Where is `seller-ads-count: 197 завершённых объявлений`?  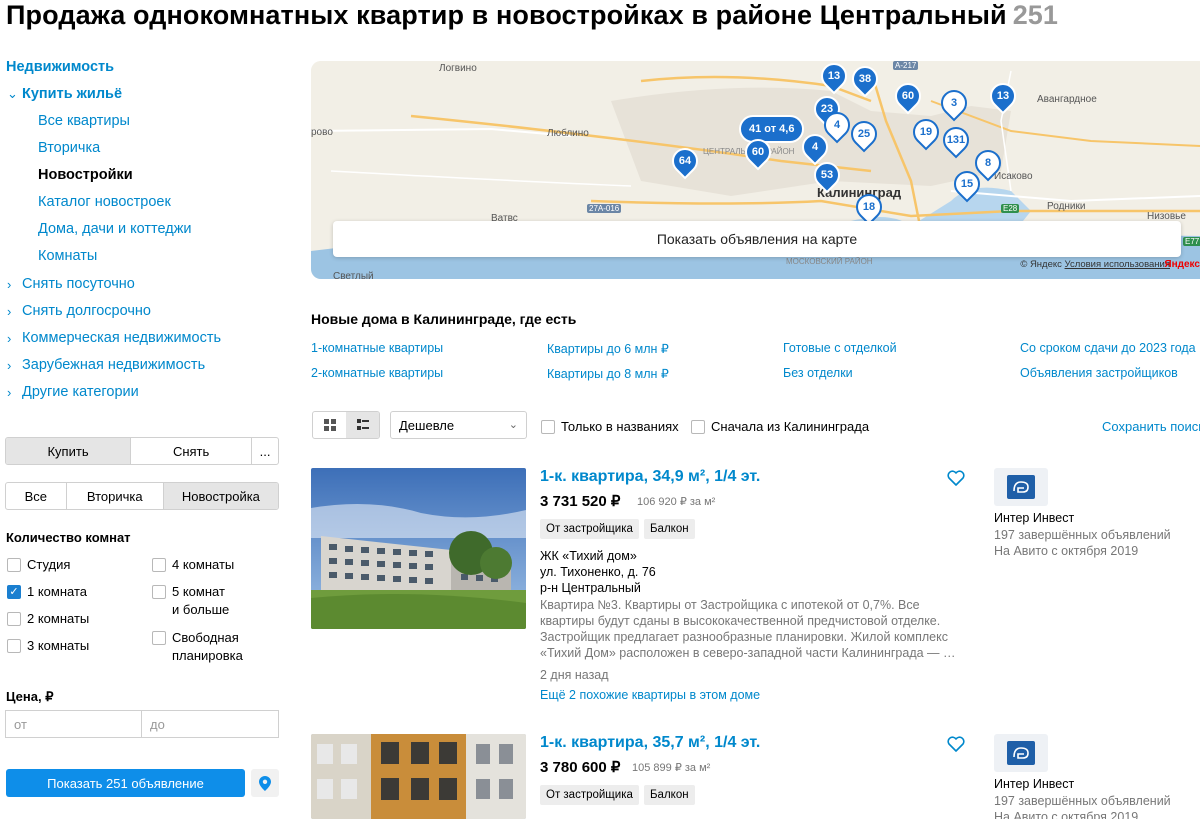 seller-ads-count: 197 завершённых объявлений is located at coordinates (1082, 535).